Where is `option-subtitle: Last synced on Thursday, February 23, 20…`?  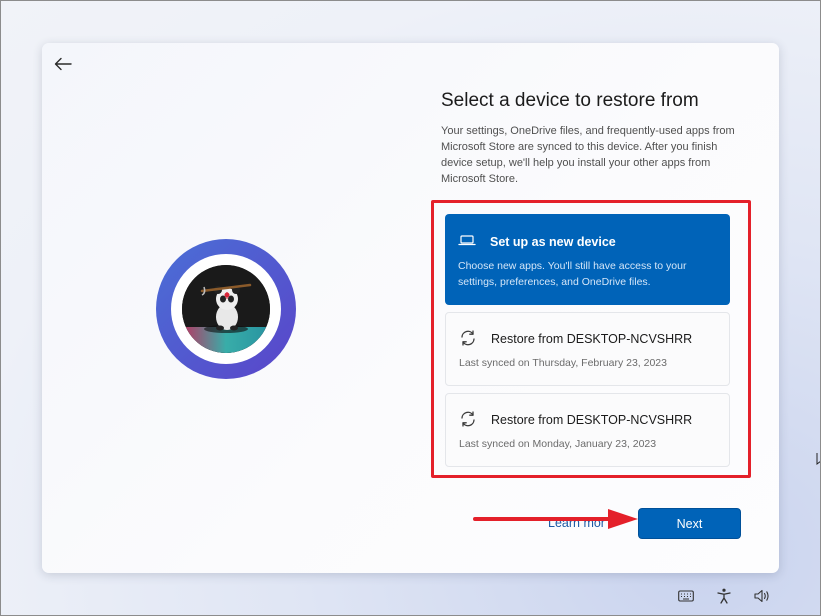 option-subtitle: Last synced on Thursday, February 23, 20… is located at coordinates (563, 363).